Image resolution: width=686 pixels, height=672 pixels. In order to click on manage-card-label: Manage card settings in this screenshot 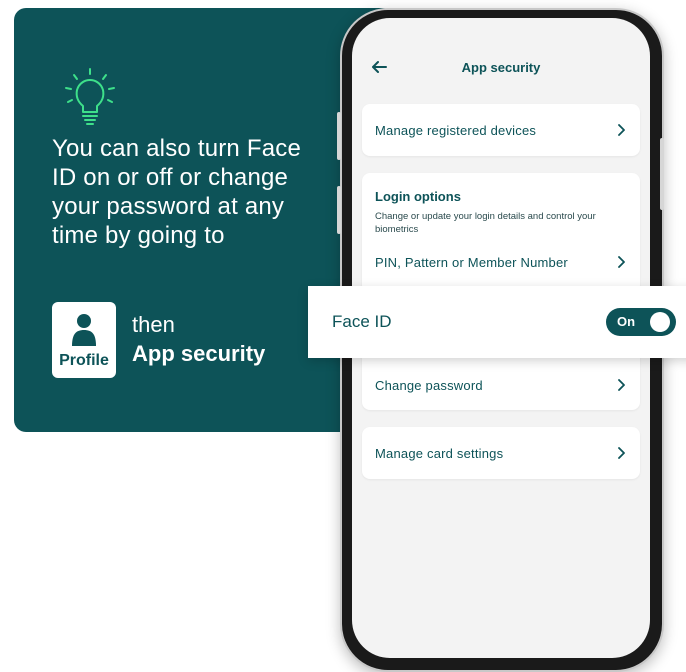, I will do `click(439, 453)`.